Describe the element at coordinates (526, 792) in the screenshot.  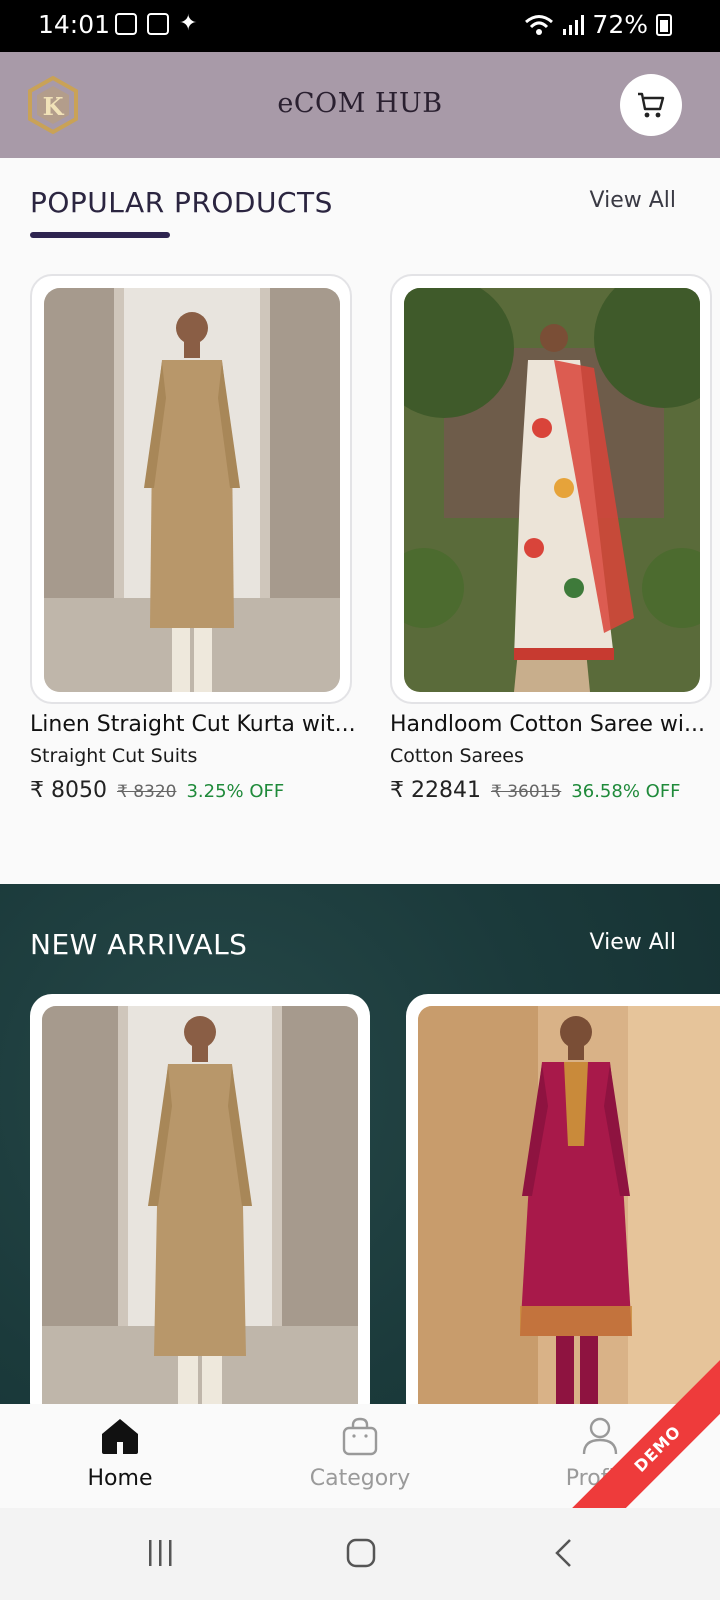
I see `product-mrp: ₹ 36015` at that location.